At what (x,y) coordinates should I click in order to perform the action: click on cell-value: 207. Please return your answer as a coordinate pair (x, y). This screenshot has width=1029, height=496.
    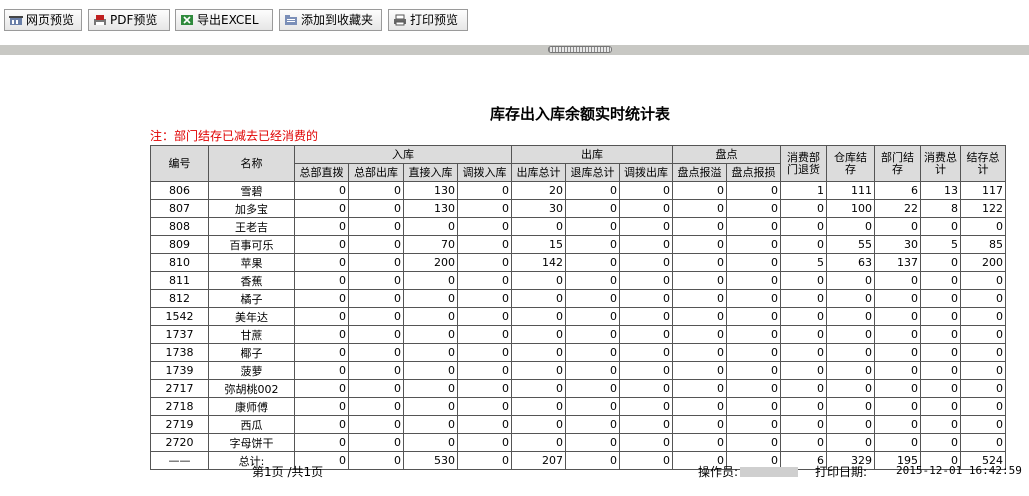
    Looking at the image, I should click on (538, 460).